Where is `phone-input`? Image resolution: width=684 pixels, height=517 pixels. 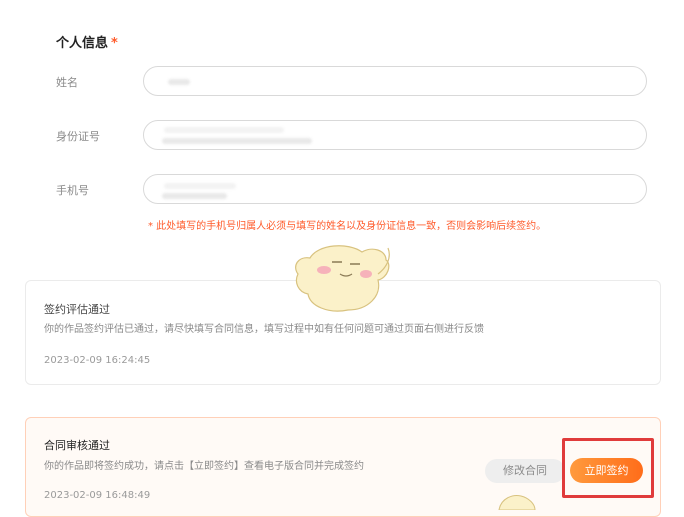 phone-input is located at coordinates (395, 189).